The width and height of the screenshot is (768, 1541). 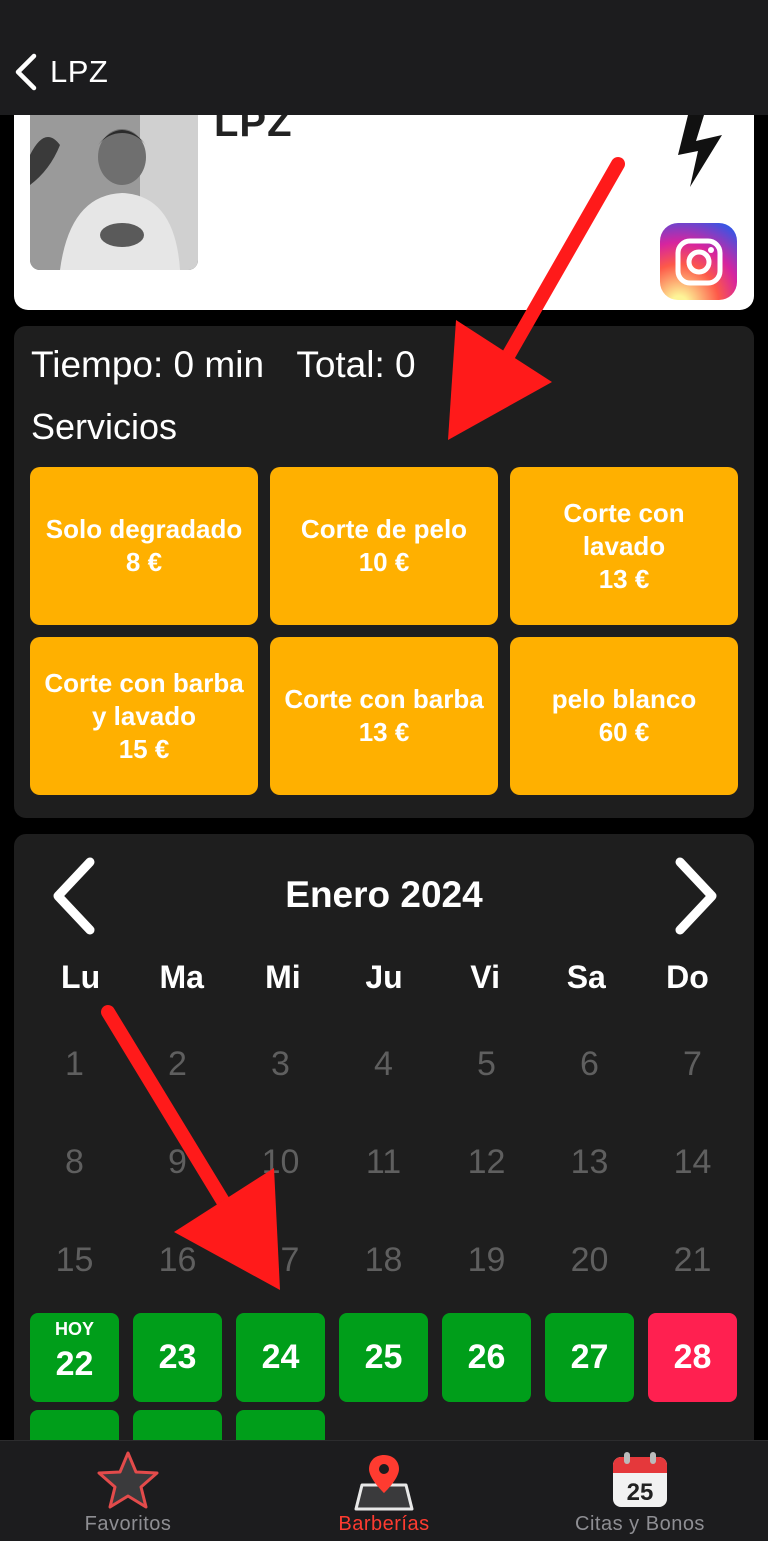 I want to click on calendar-day-past: 17, so click(x=280, y=1260).